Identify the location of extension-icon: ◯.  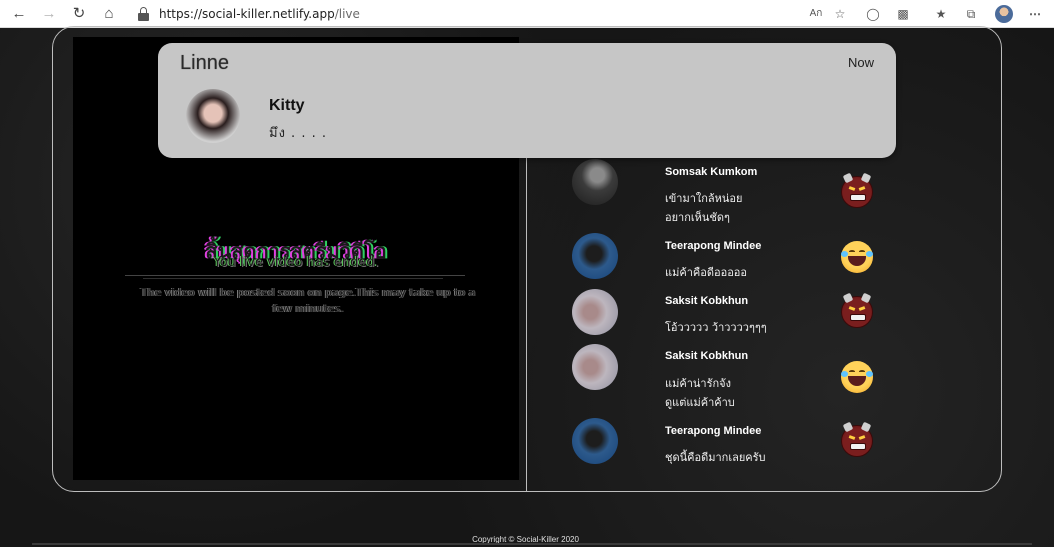
(873, 14).